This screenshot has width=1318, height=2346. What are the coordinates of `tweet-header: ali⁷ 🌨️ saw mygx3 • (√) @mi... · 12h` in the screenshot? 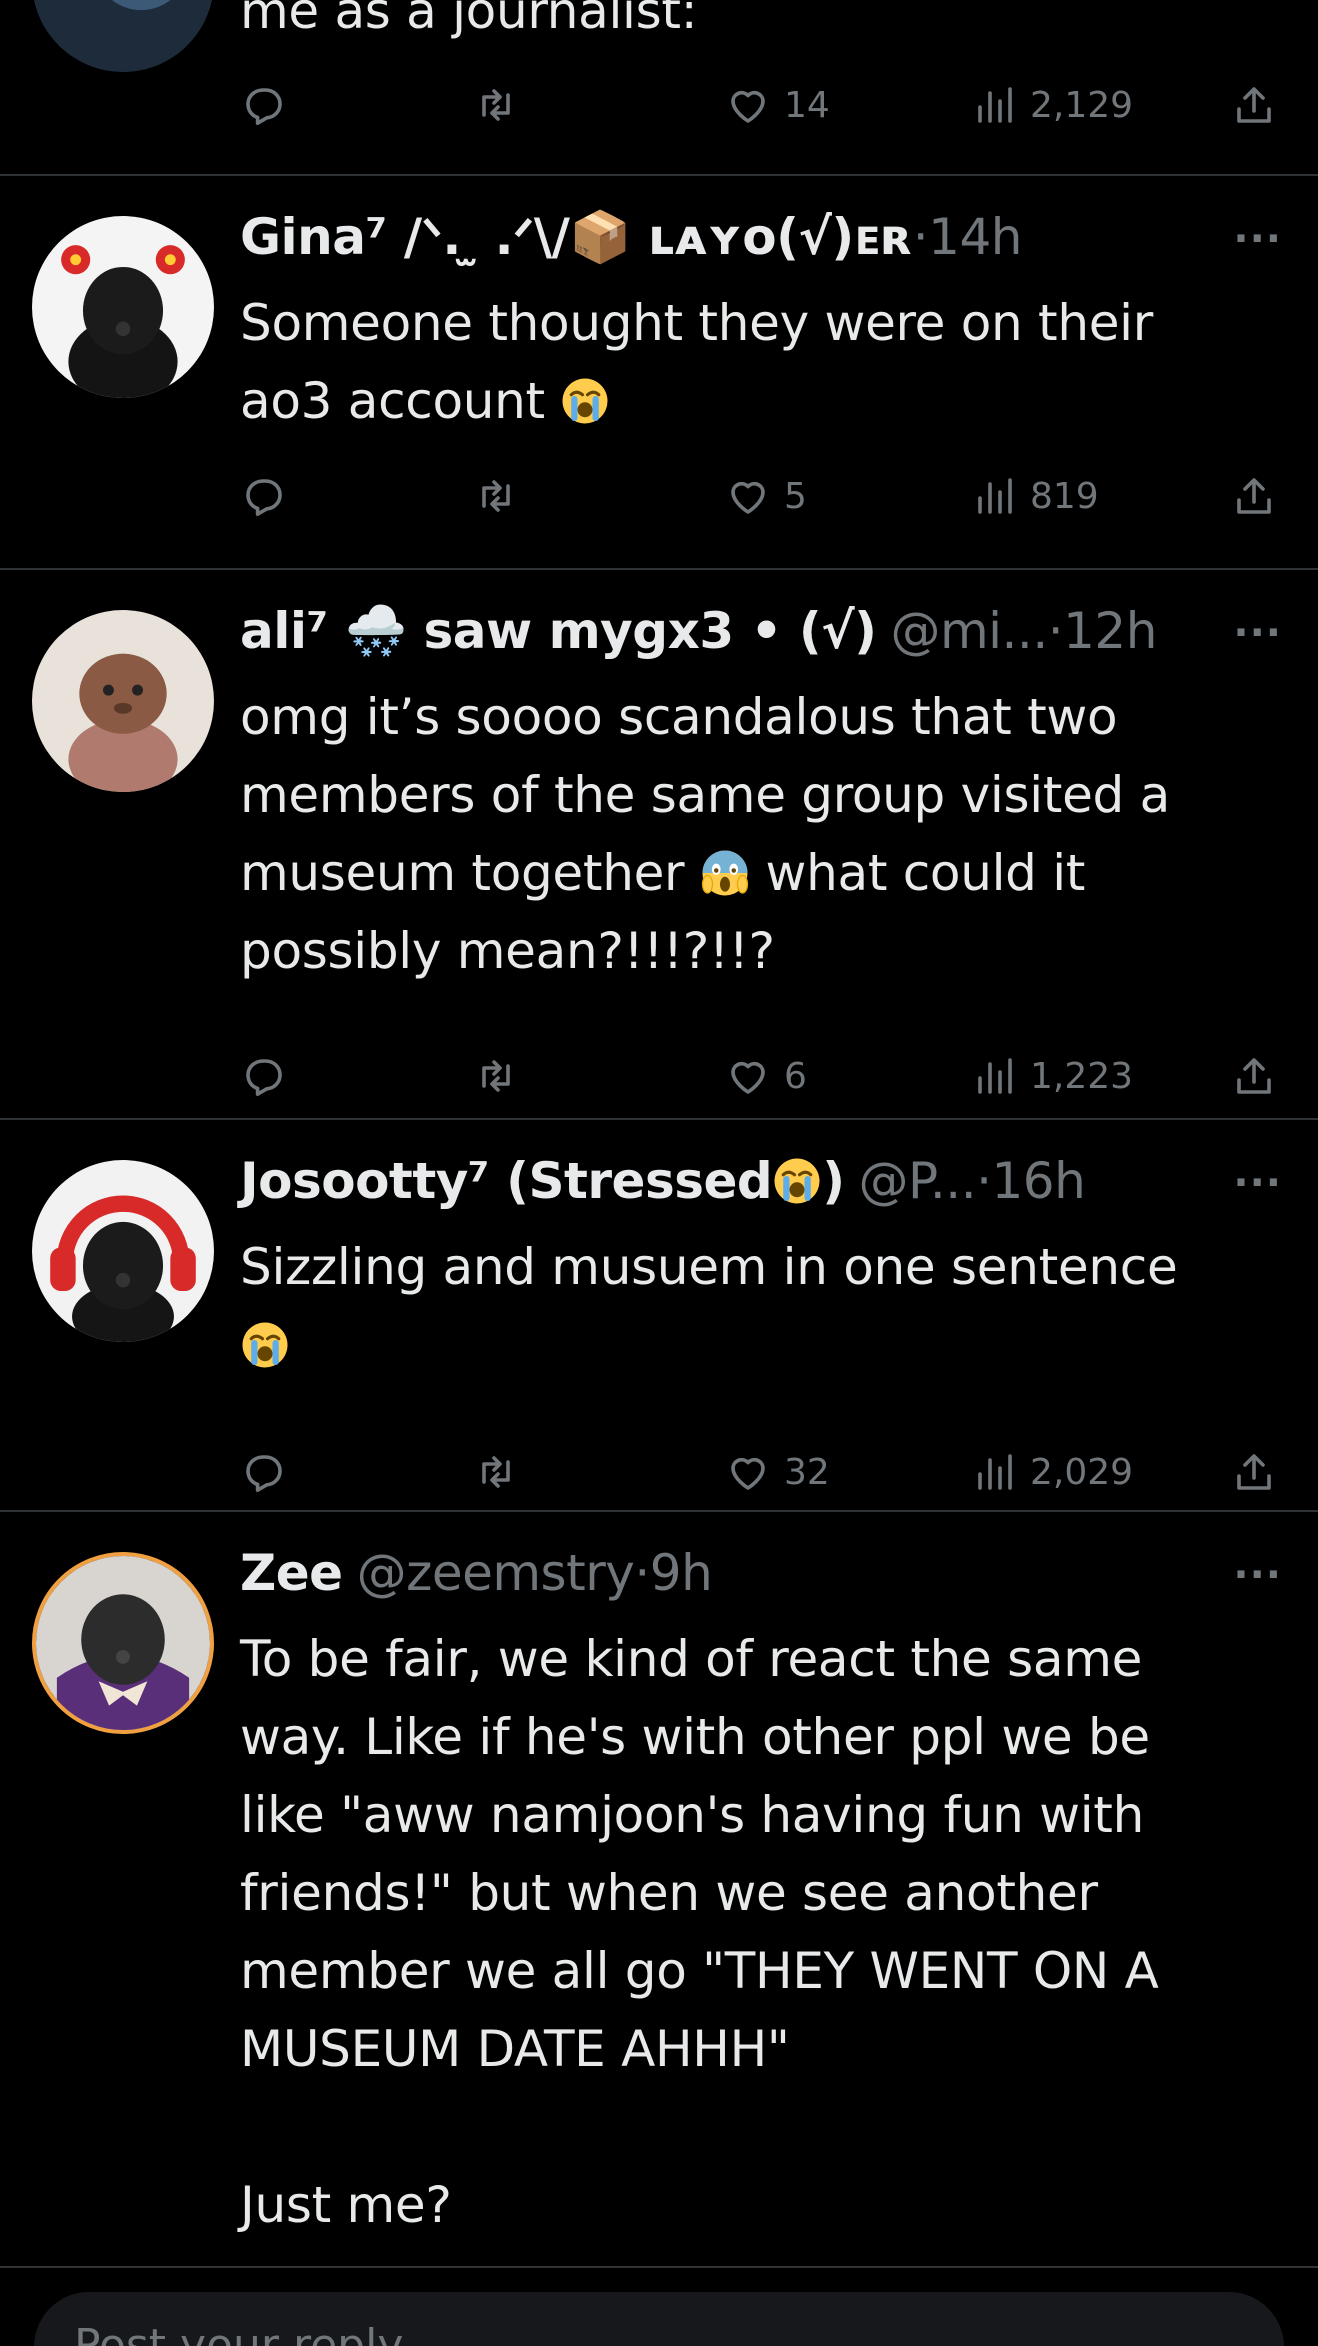 It's located at (698, 631).